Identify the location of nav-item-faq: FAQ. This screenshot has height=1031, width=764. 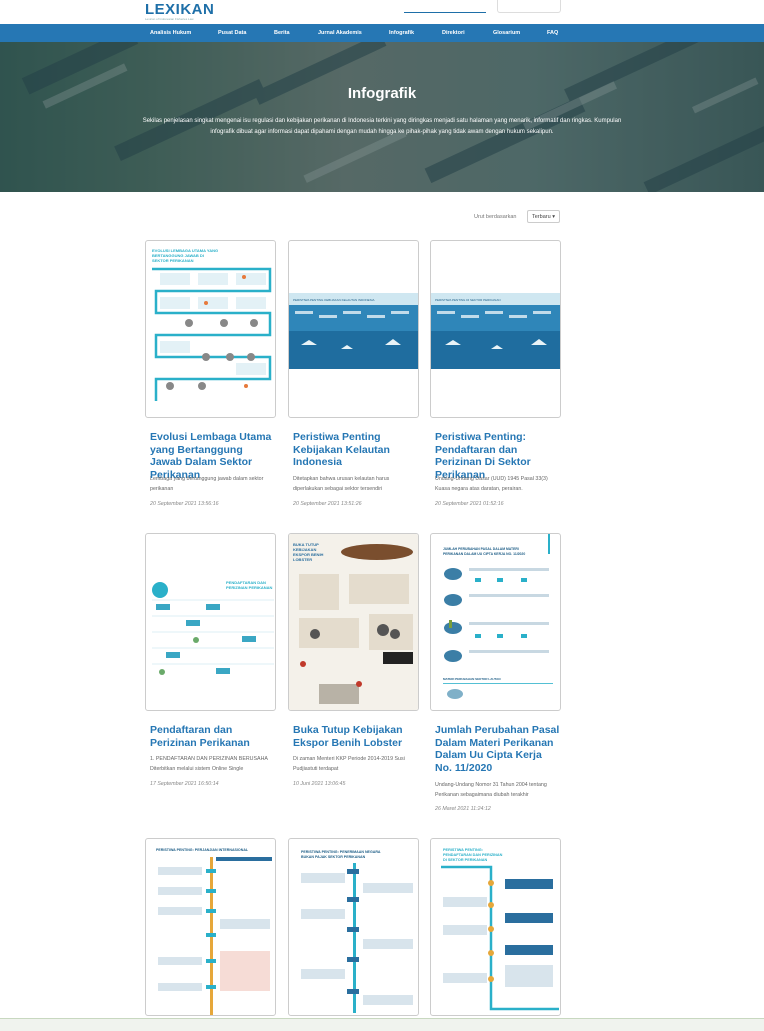
(552, 33).